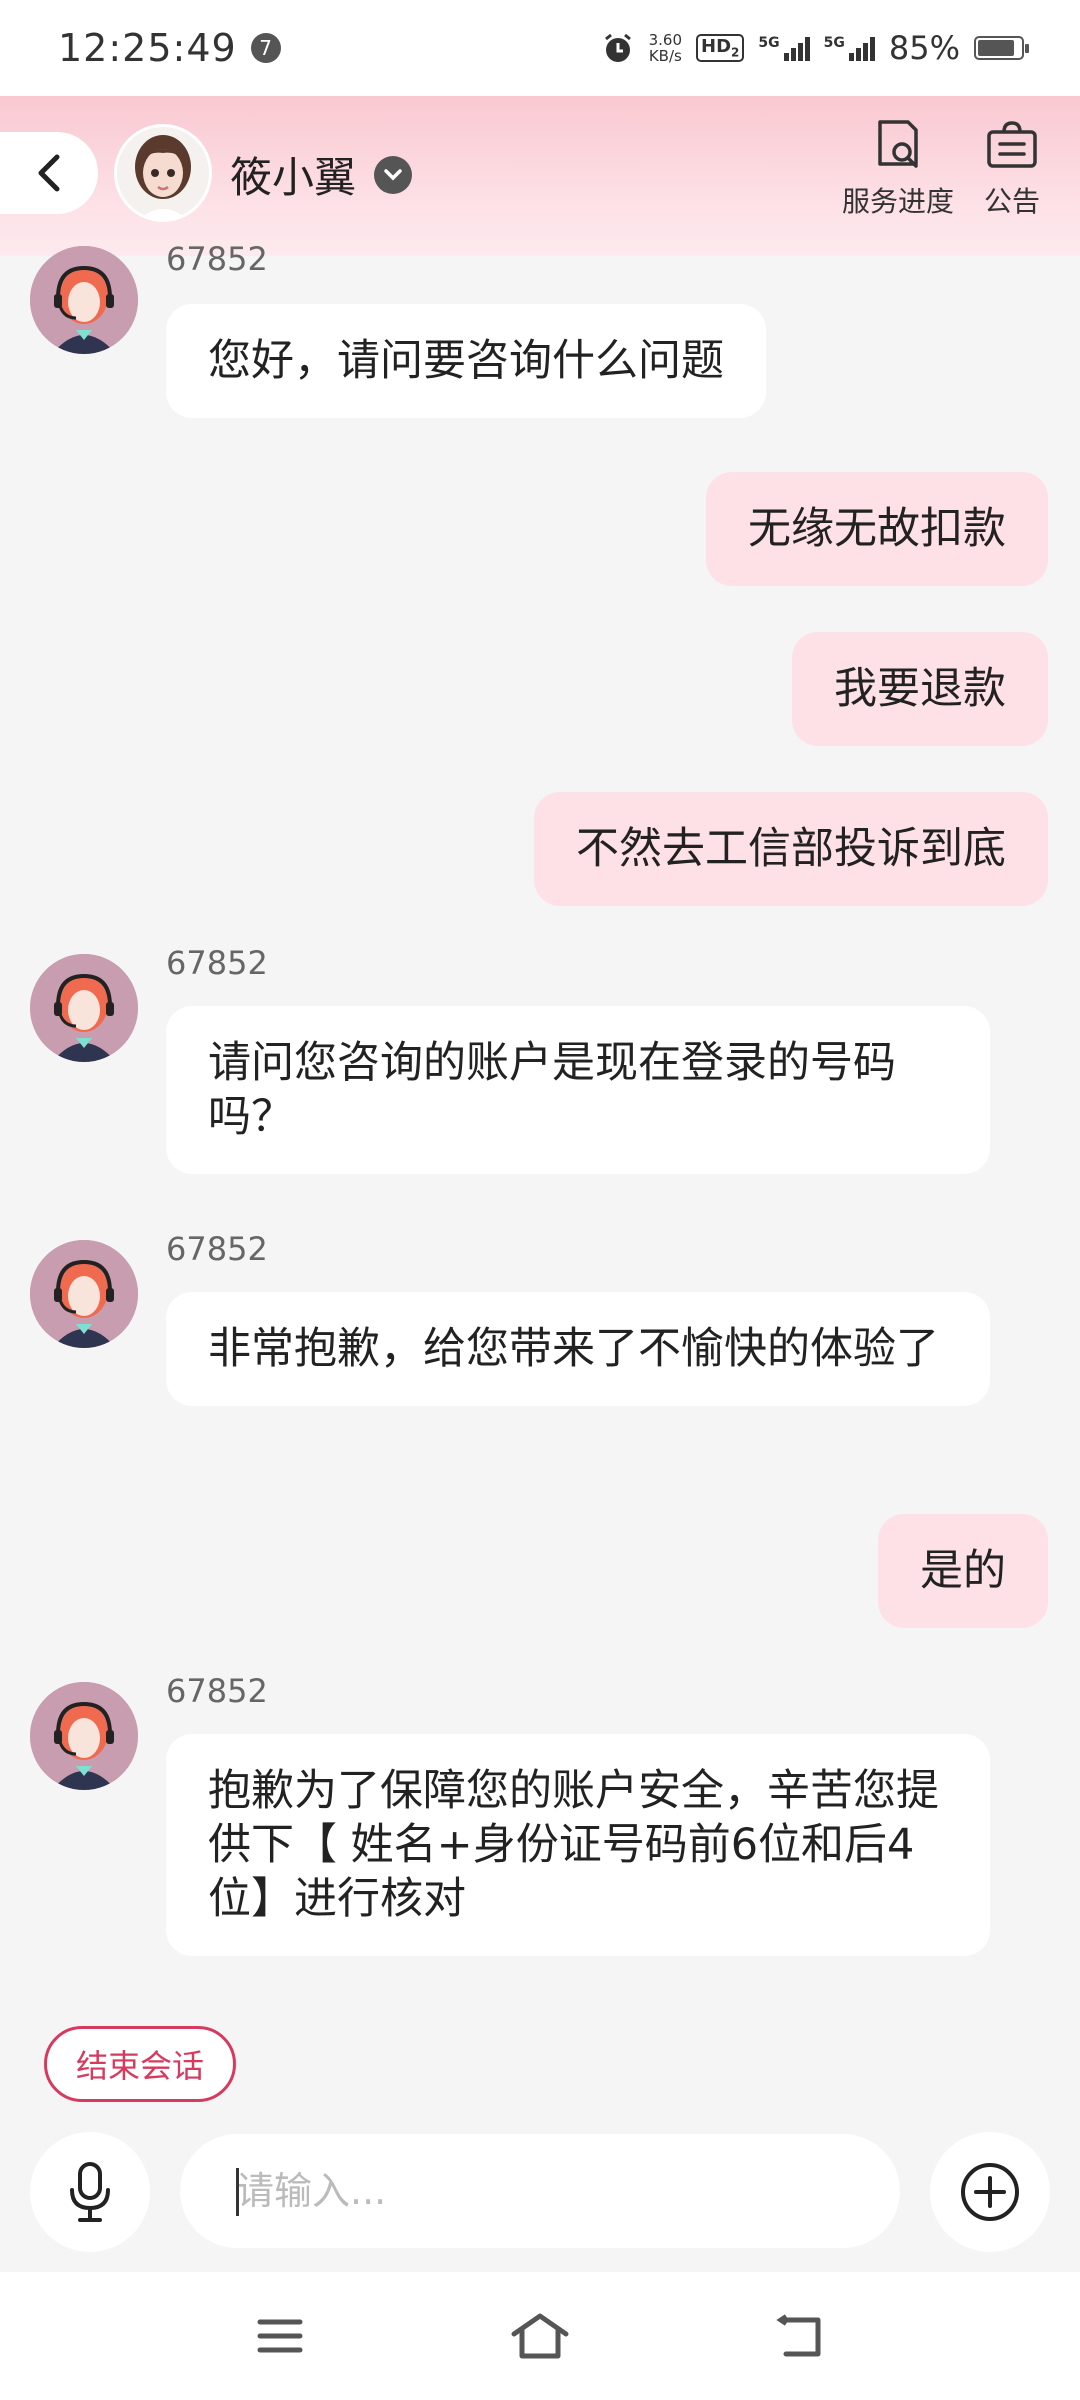  I want to click on chevron-down-icon, so click(393, 174).